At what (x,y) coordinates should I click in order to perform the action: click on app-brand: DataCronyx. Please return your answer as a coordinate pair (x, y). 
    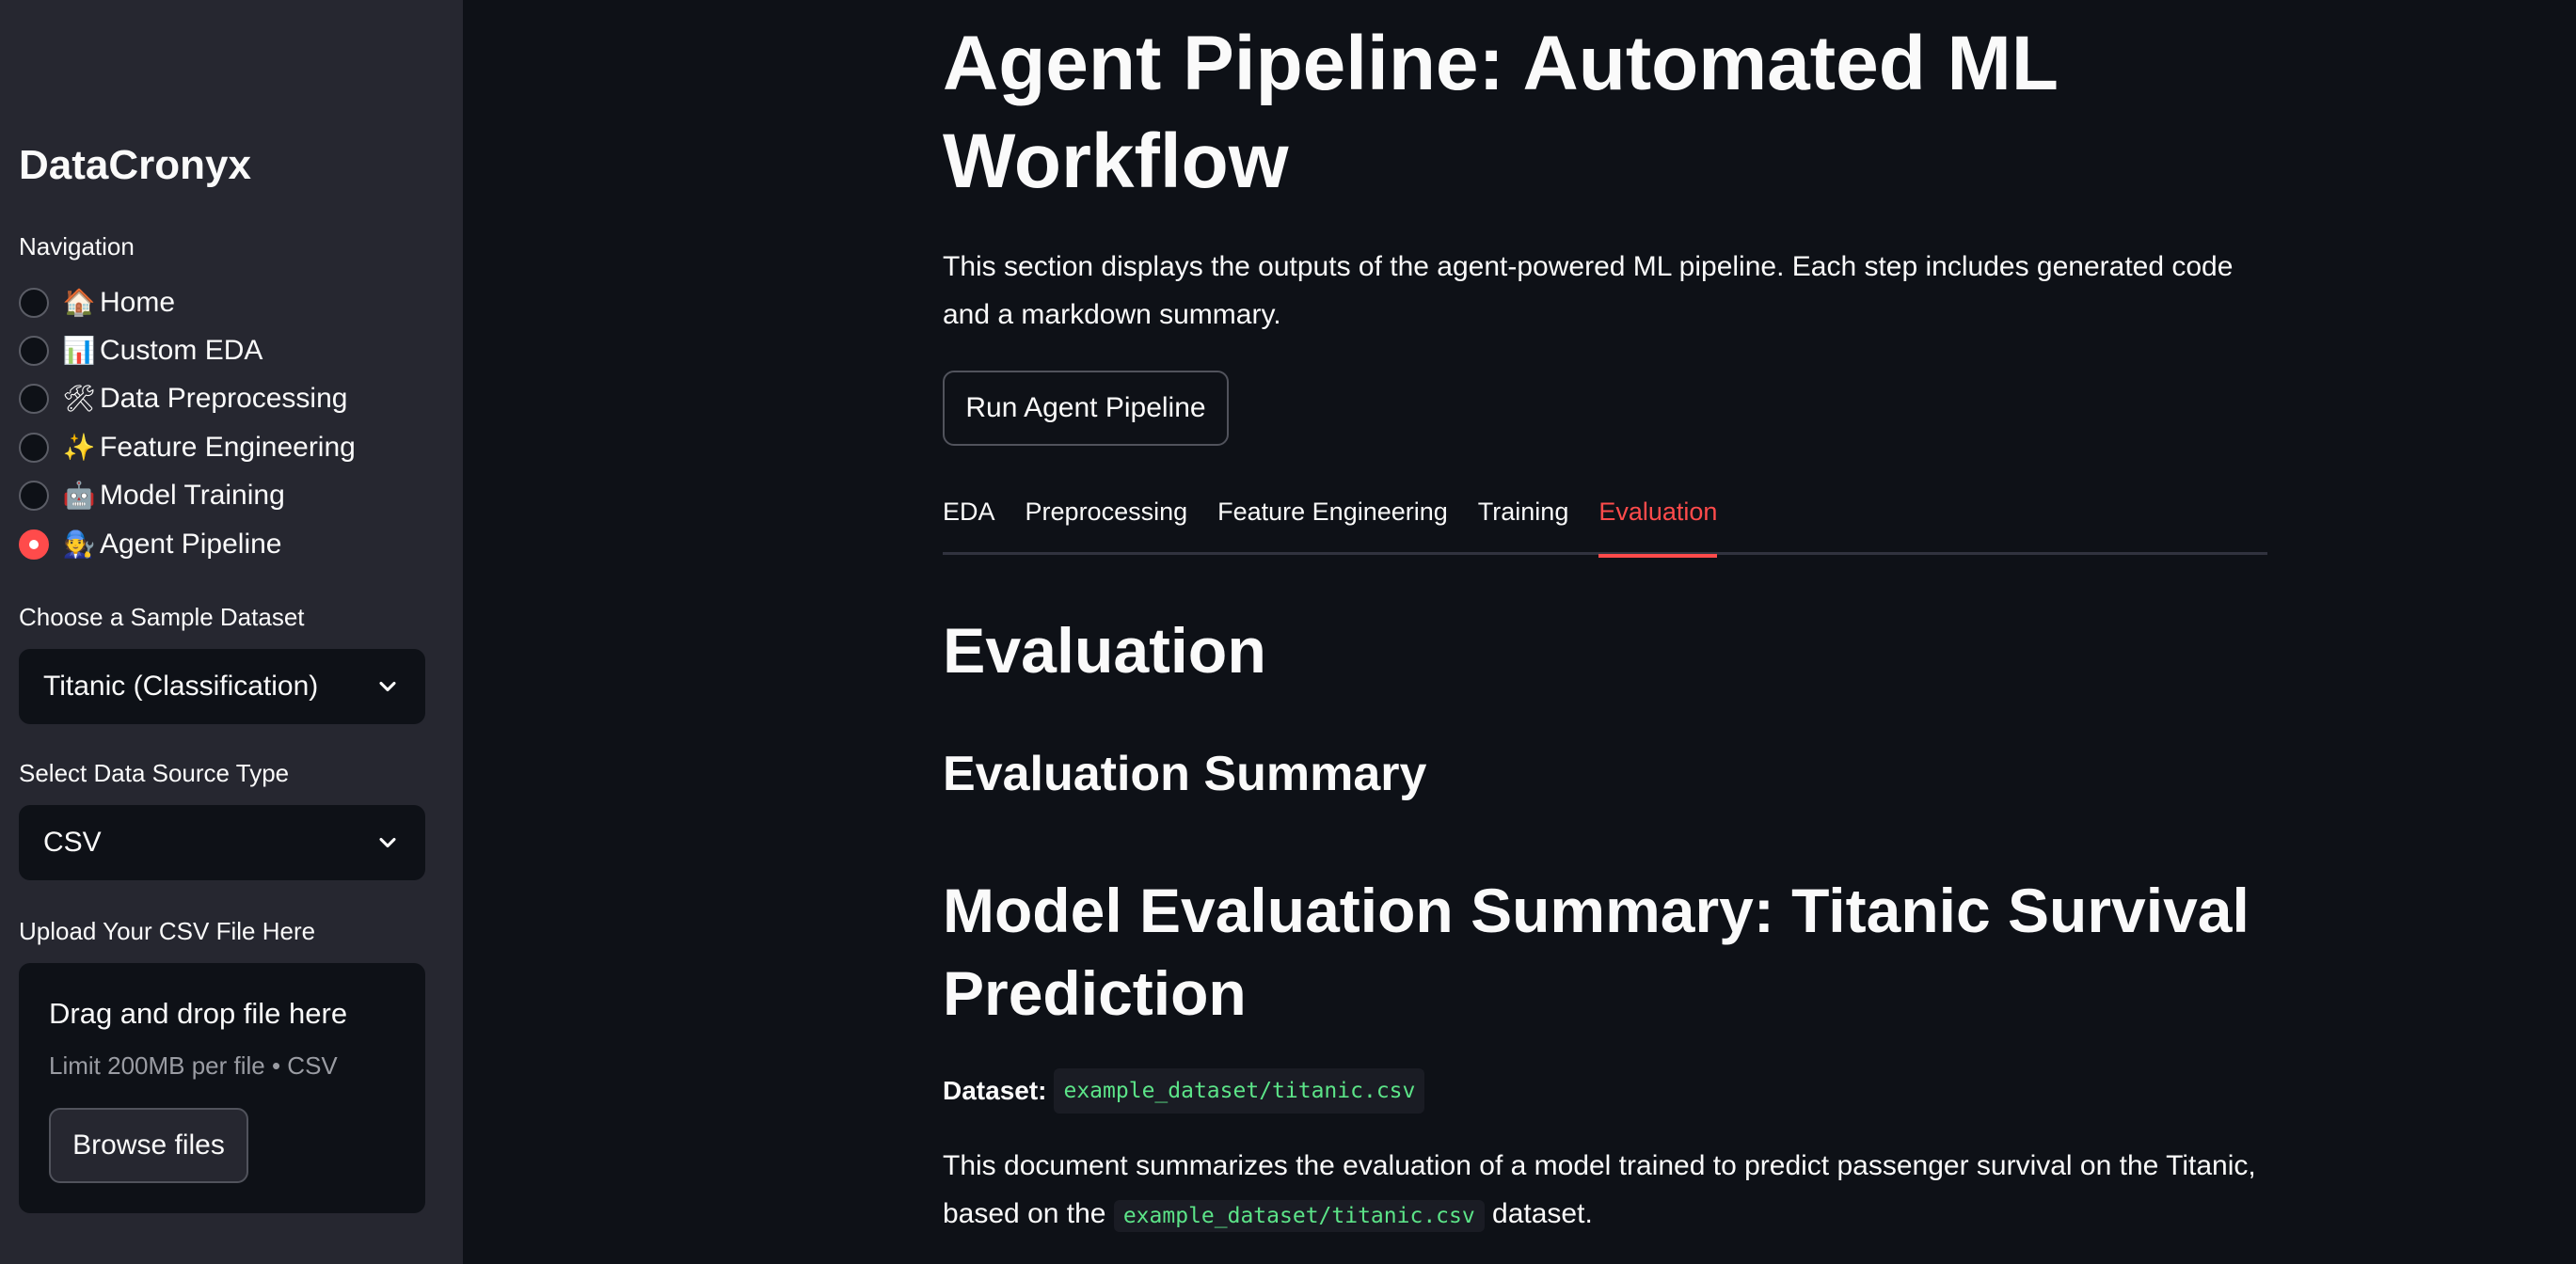
    Looking at the image, I should click on (135, 165).